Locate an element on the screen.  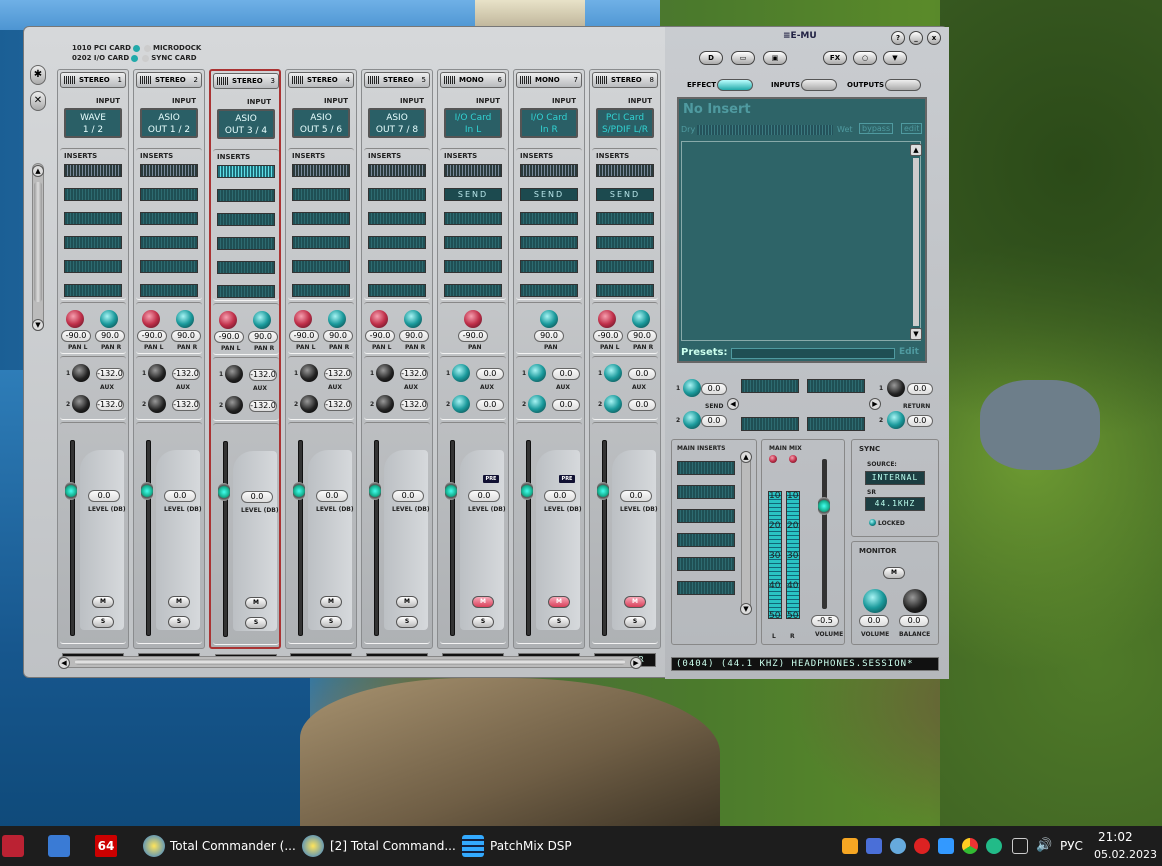
send-right-icon: ▶ is located at coordinates (875, 404).